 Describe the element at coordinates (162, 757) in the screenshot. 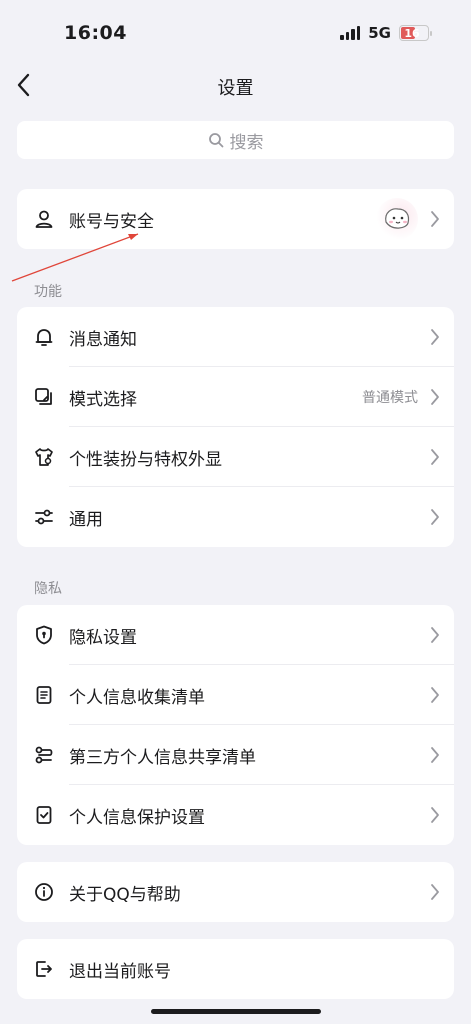

I see `third-party-sharing-label: 第三方个人信息共享清单` at that location.